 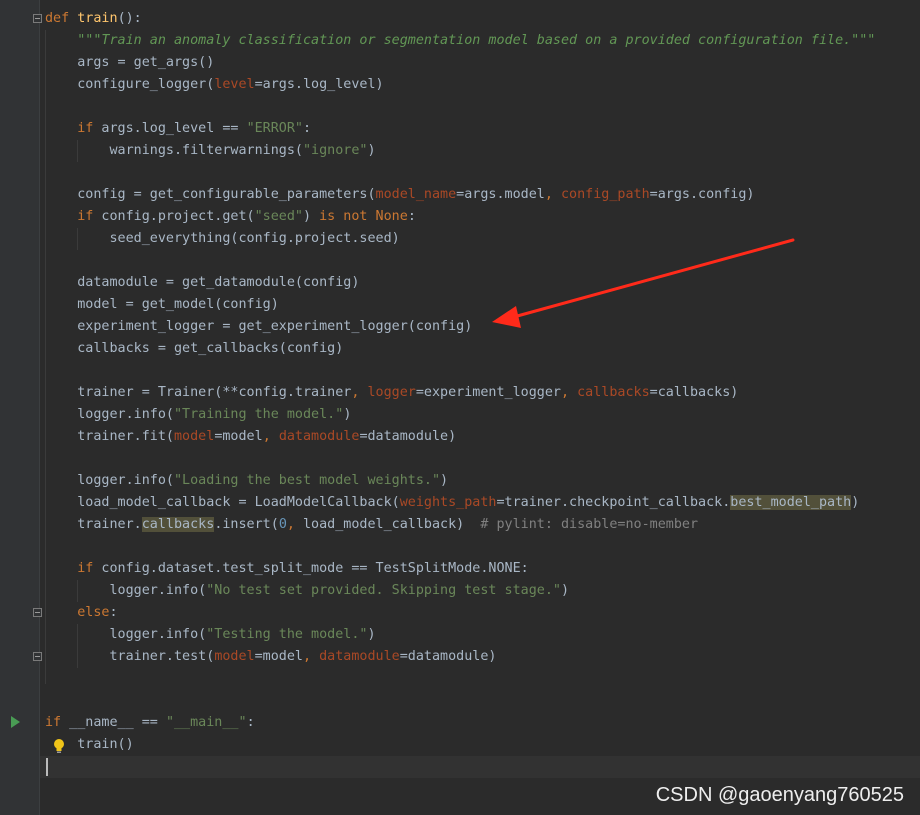 I want to click on param-name: level, so click(x=234, y=84).